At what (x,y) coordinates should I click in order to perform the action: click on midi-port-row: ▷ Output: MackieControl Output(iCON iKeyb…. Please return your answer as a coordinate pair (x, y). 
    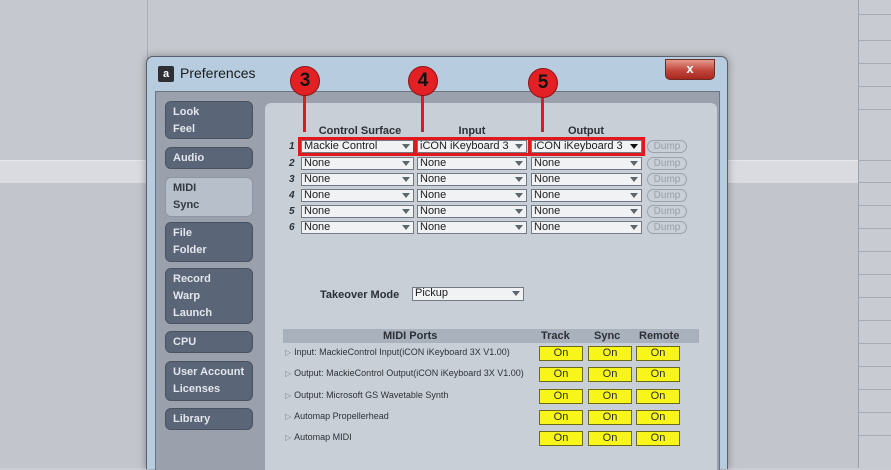
    Looking at the image, I should click on (491, 375).